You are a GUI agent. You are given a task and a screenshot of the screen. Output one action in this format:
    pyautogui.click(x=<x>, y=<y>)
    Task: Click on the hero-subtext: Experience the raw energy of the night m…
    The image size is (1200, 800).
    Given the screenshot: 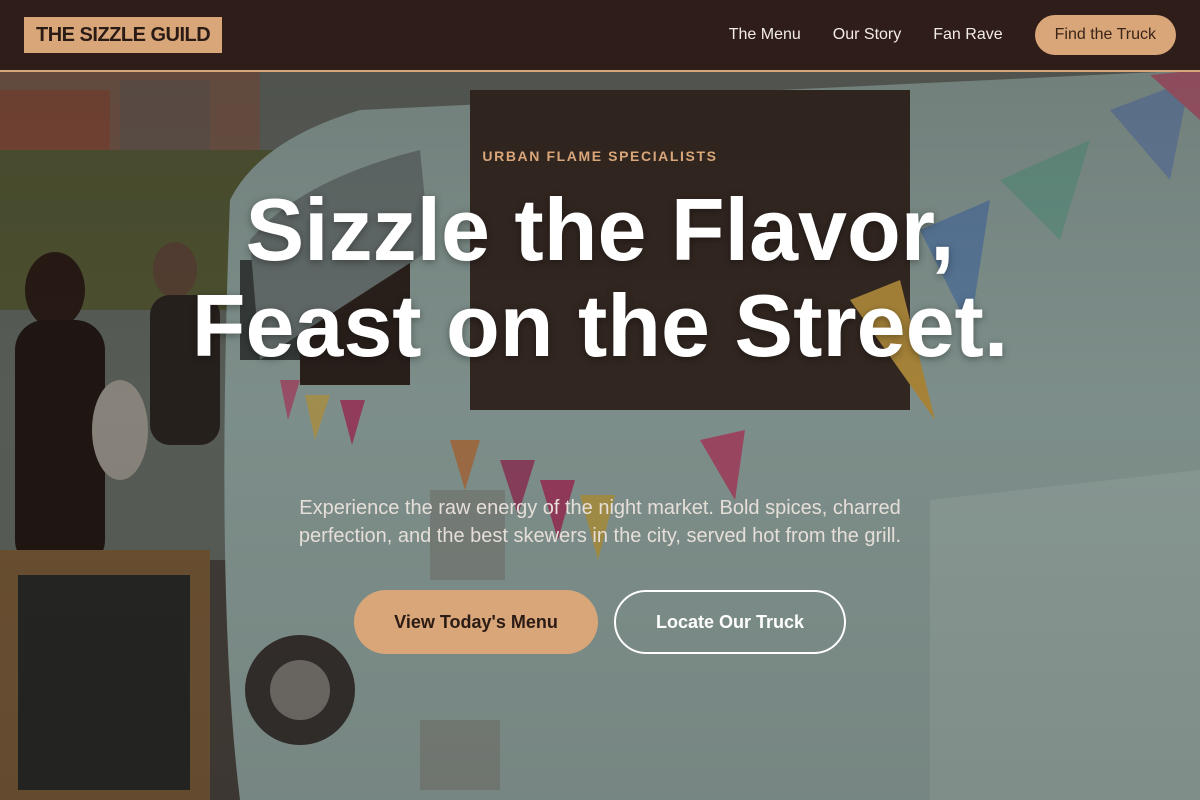 What is the action you would take?
    pyautogui.click(x=600, y=522)
    